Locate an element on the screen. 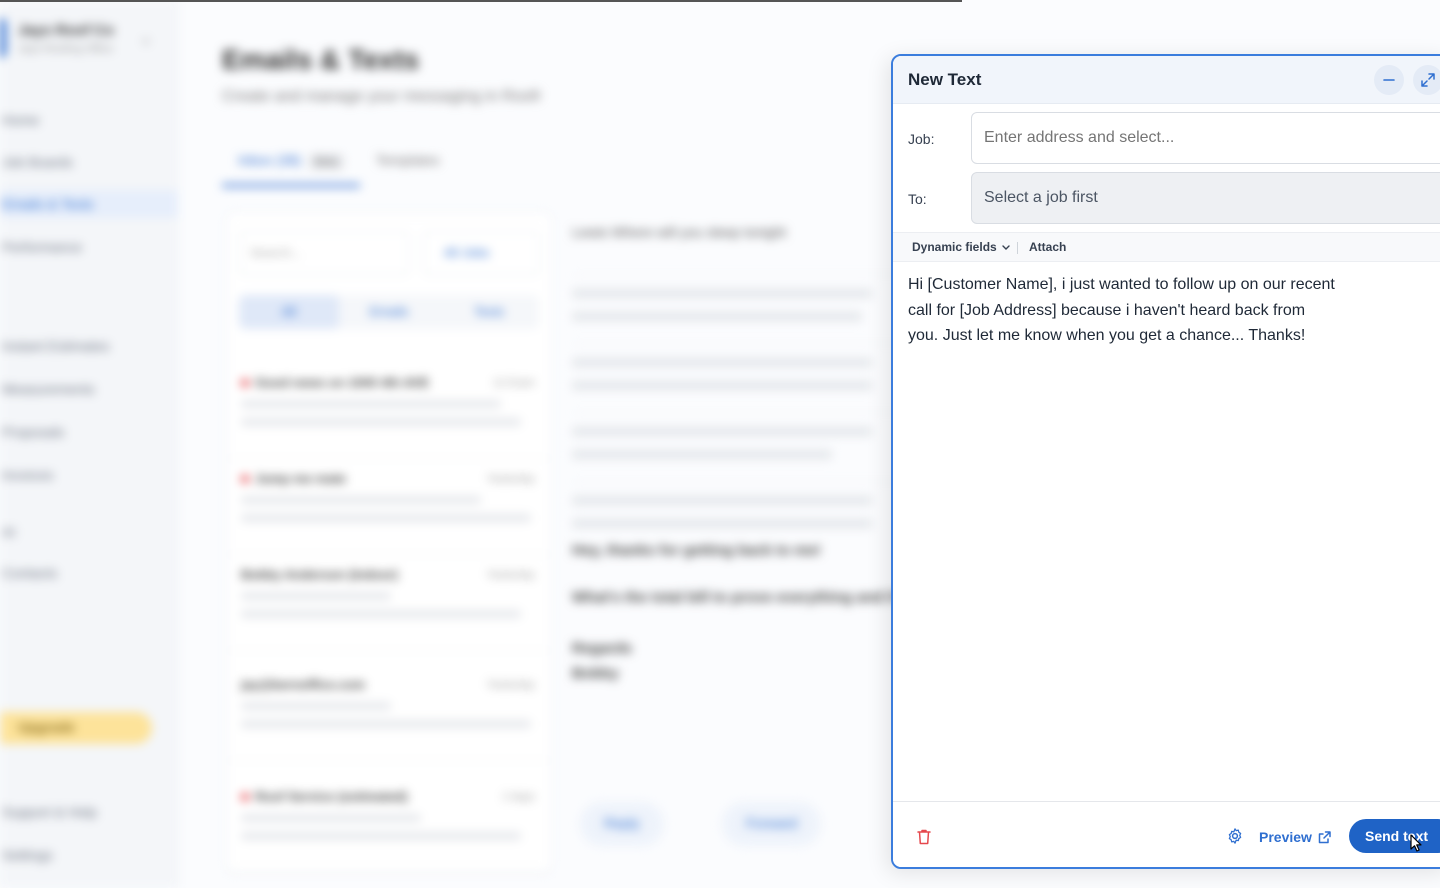 This screenshot has height=888, width=1440. collapse-sidebar-icon: « is located at coordinates (146, 40).